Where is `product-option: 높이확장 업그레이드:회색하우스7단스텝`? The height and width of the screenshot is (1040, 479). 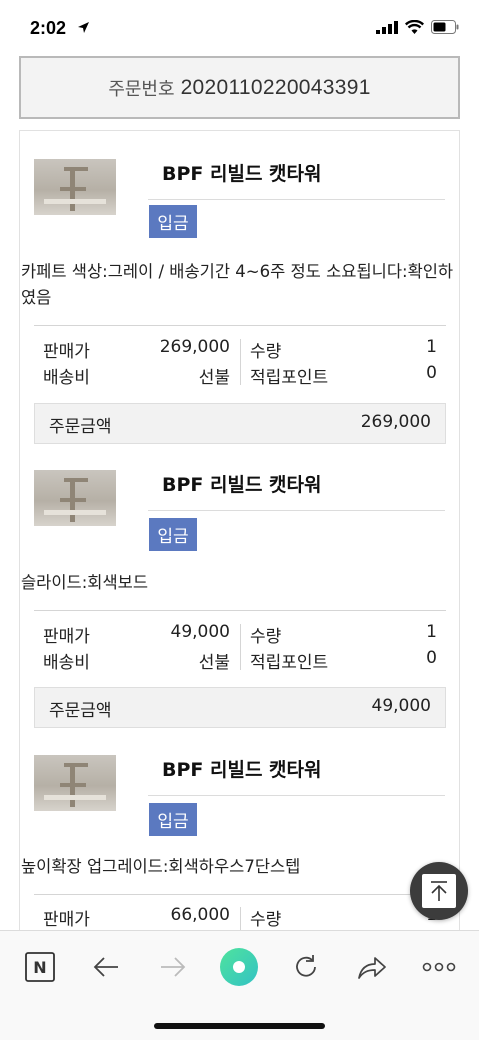
product-option: 높이확장 업그레이드:회색하우스7단스텝 is located at coordinates (161, 866).